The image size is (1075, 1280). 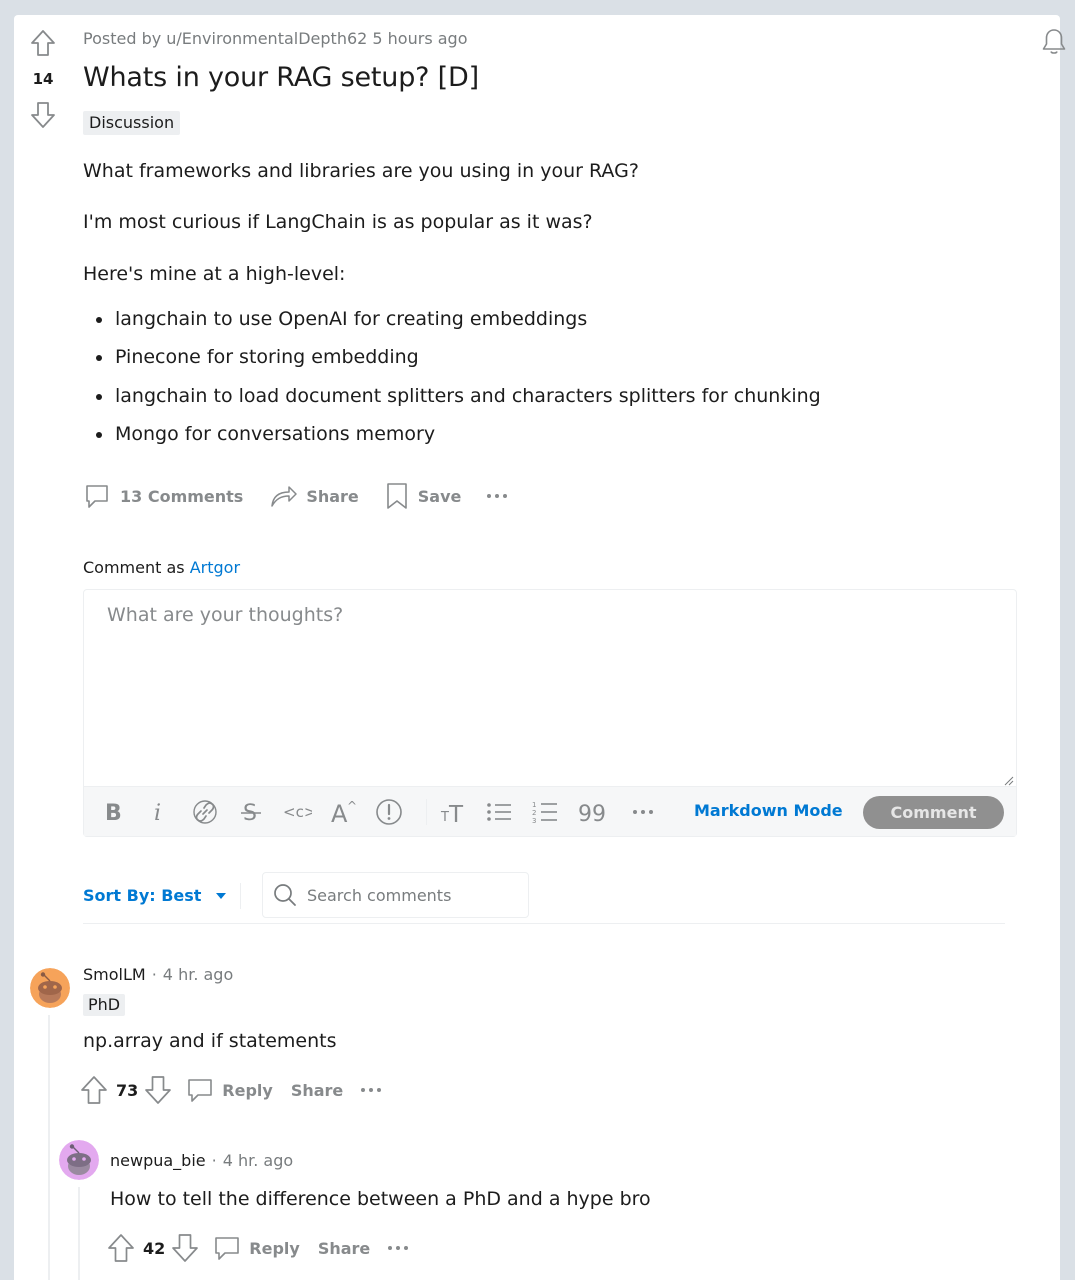 I want to click on comment-as-label: Comment as Artgor, so click(x=161, y=567).